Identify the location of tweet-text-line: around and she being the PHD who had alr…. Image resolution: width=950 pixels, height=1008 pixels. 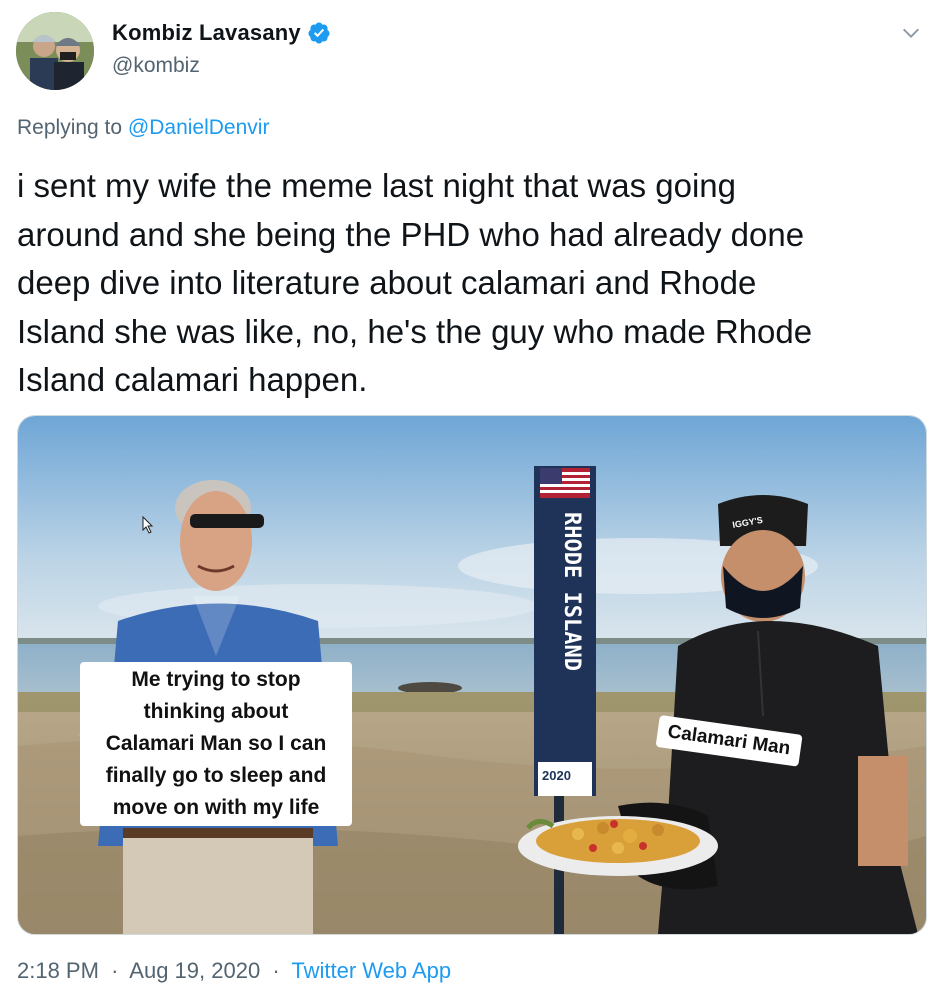
(411, 234).